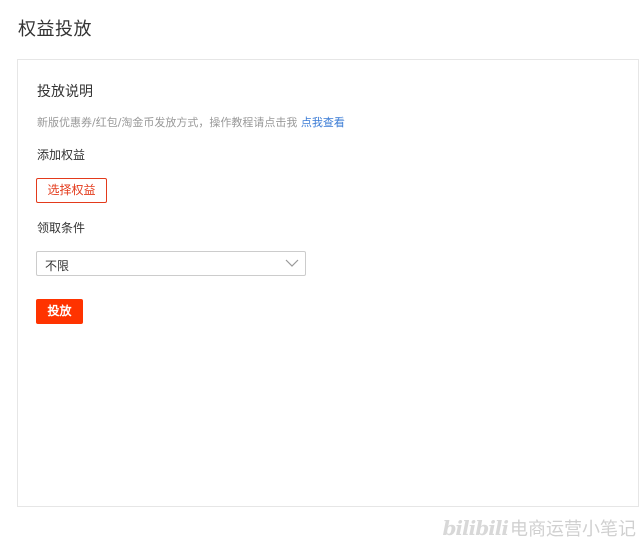 This screenshot has width=642, height=545. Describe the element at coordinates (55, 29) in the screenshot. I see `page-title: 权益投放` at that location.